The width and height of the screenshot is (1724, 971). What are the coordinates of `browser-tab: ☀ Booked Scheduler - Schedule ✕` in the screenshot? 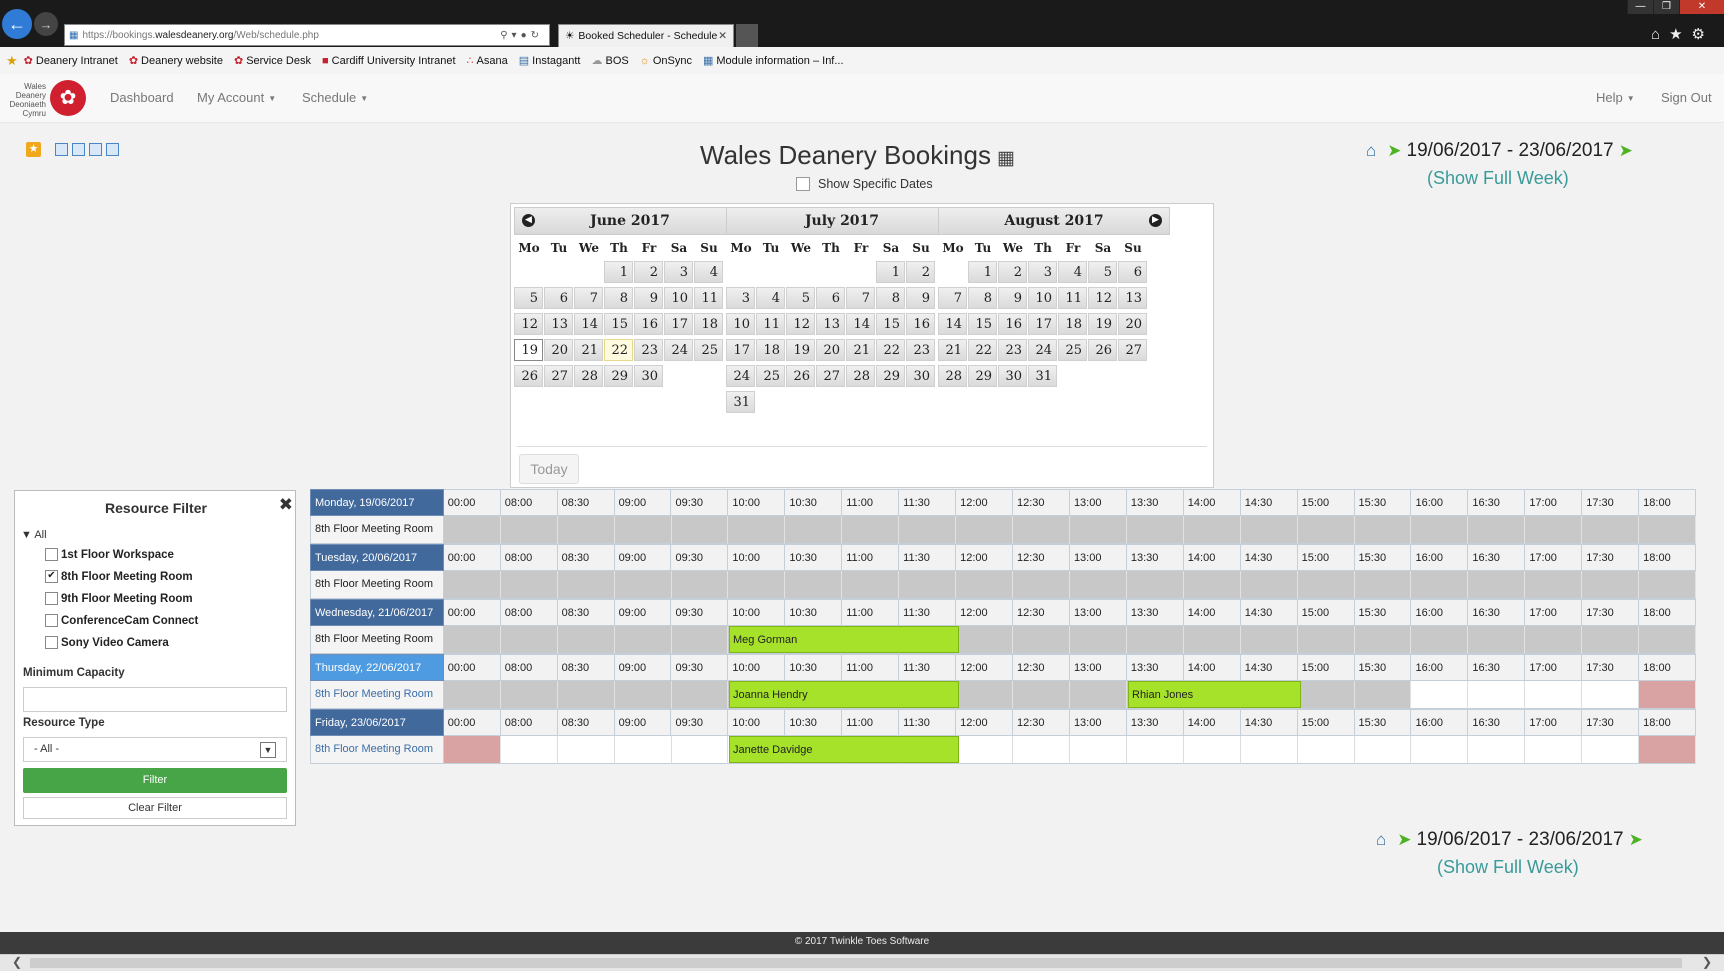 It's located at (646, 35).